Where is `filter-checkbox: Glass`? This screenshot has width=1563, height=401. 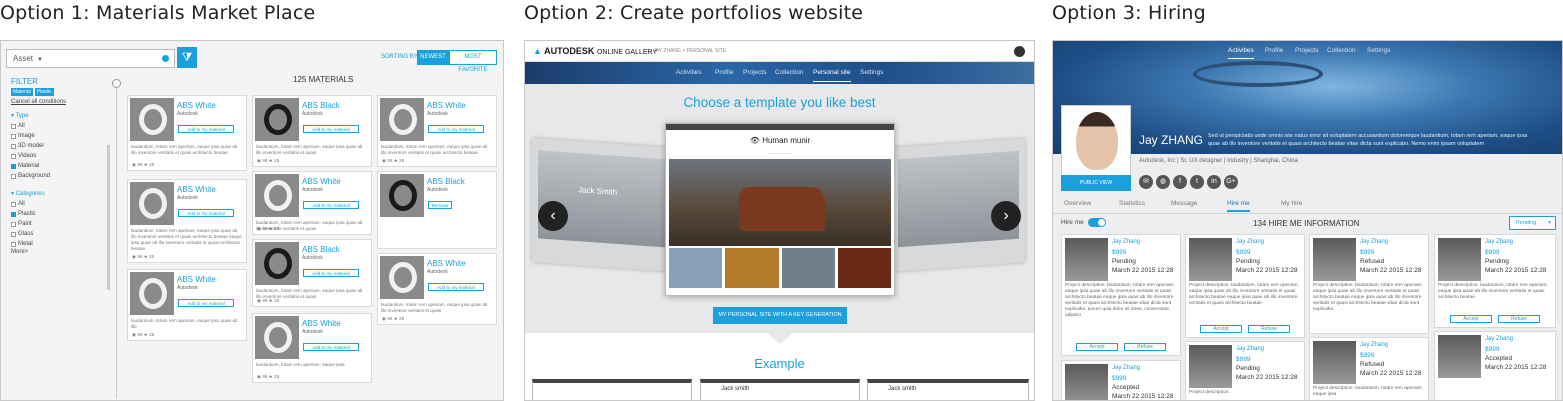
filter-checkbox: Glass is located at coordinates (61, 234).